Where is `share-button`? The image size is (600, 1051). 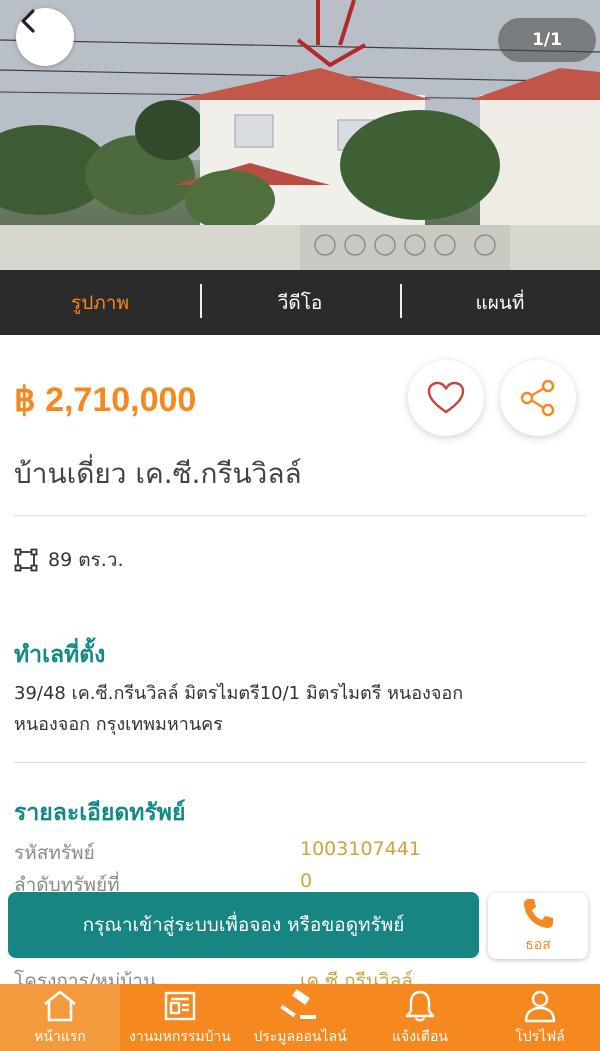
share-button is located at coordinates (538, 398).